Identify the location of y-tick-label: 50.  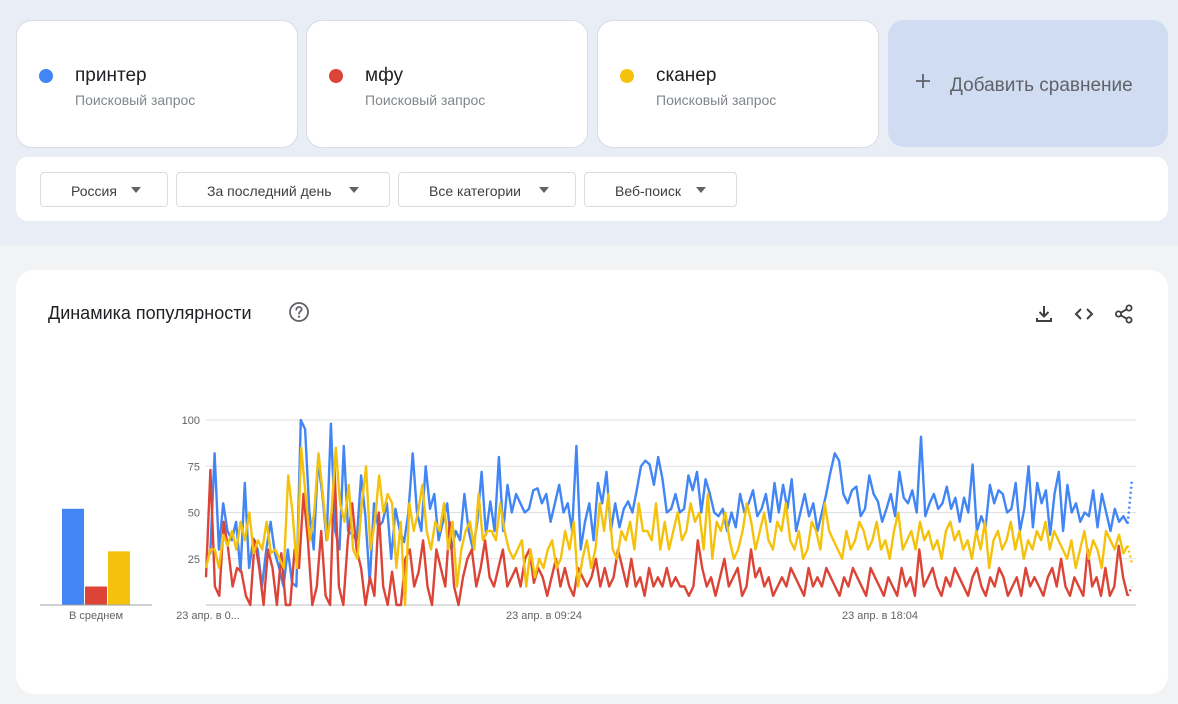
(194, 514).